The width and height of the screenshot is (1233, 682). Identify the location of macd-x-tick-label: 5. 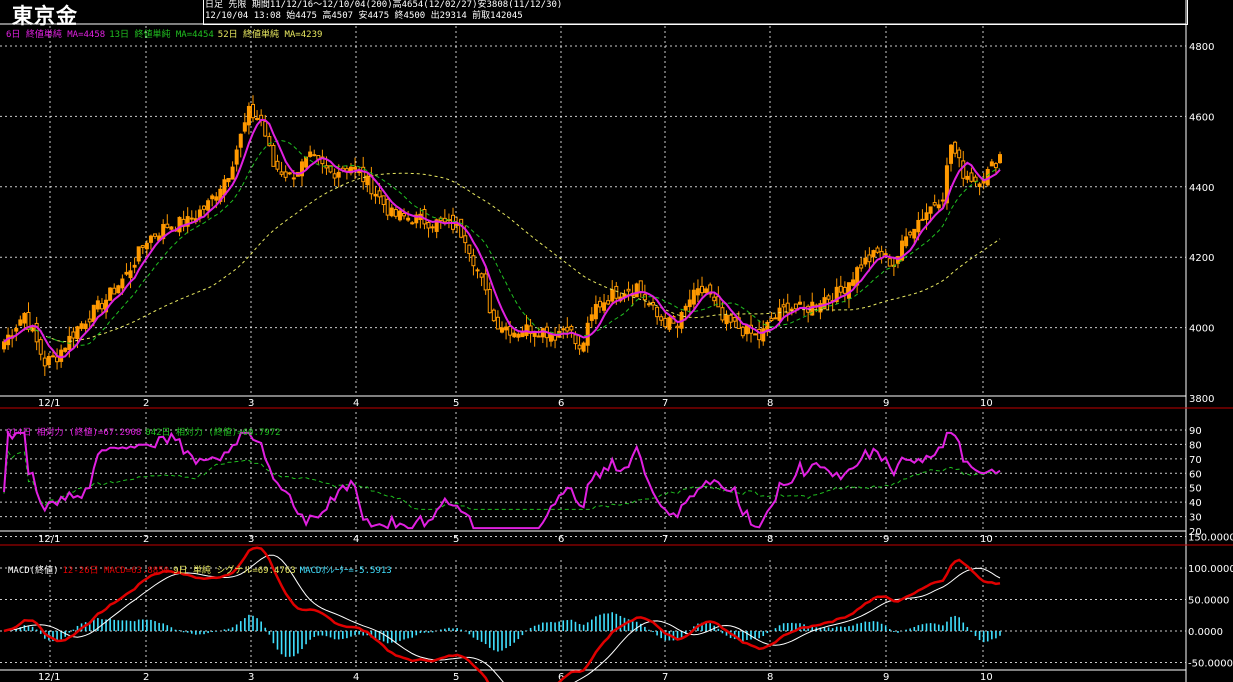
(456, 677).